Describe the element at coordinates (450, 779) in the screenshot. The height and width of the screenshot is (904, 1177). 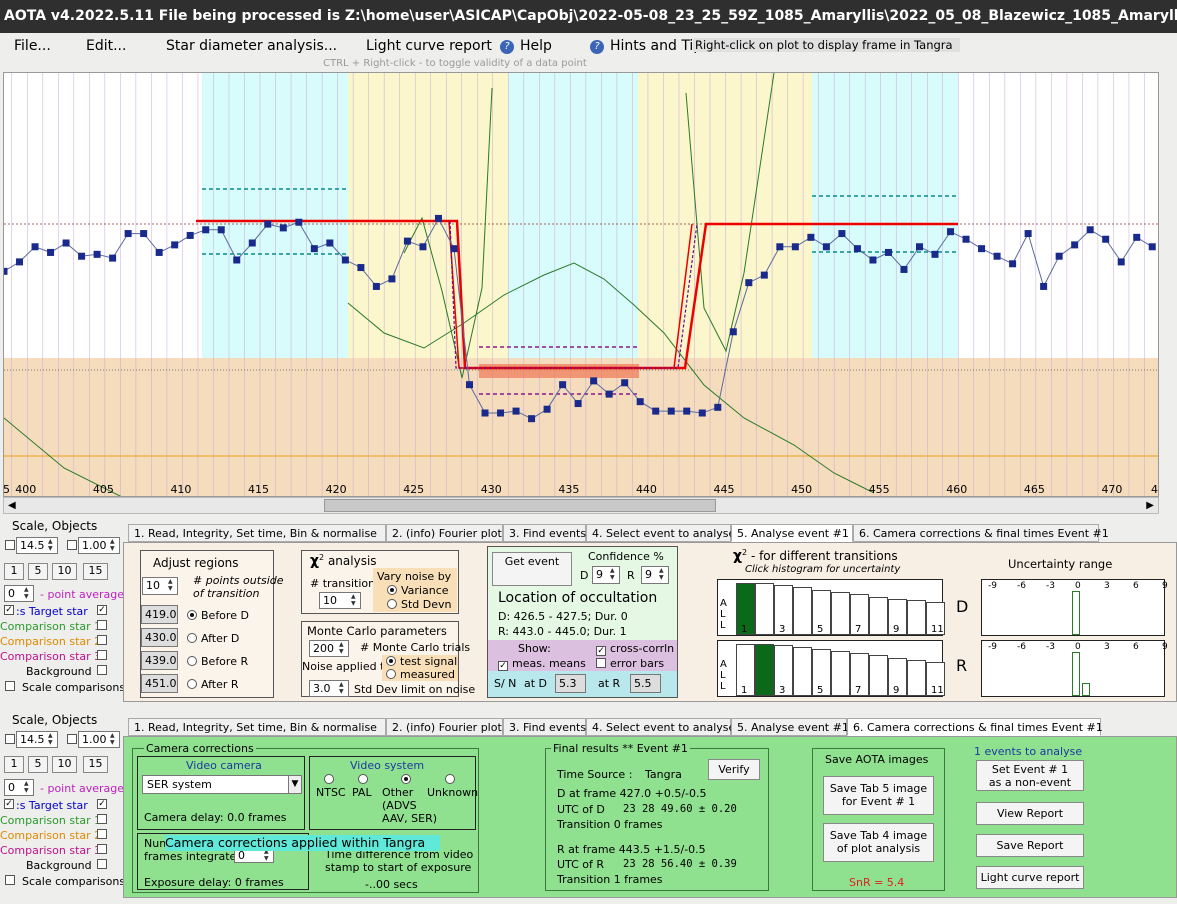
I see `unknown-radio` at that location.